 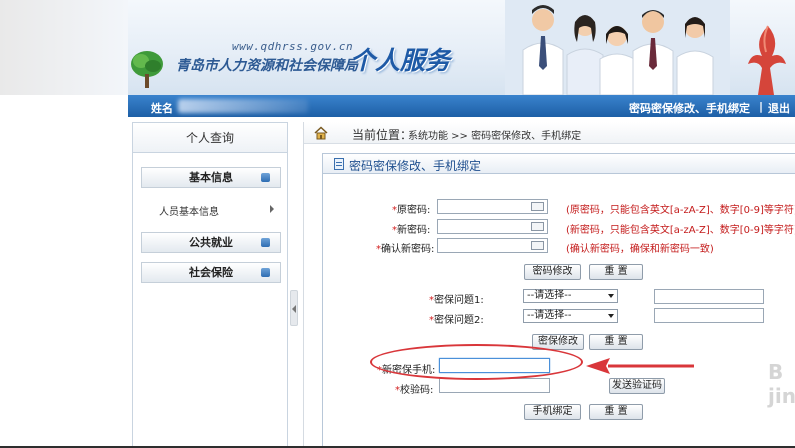 What do you see at coordinates (552, 412) in the screenshot?
I see `bind-phone-button: 手机绑定` at bounding box center [552, 412].